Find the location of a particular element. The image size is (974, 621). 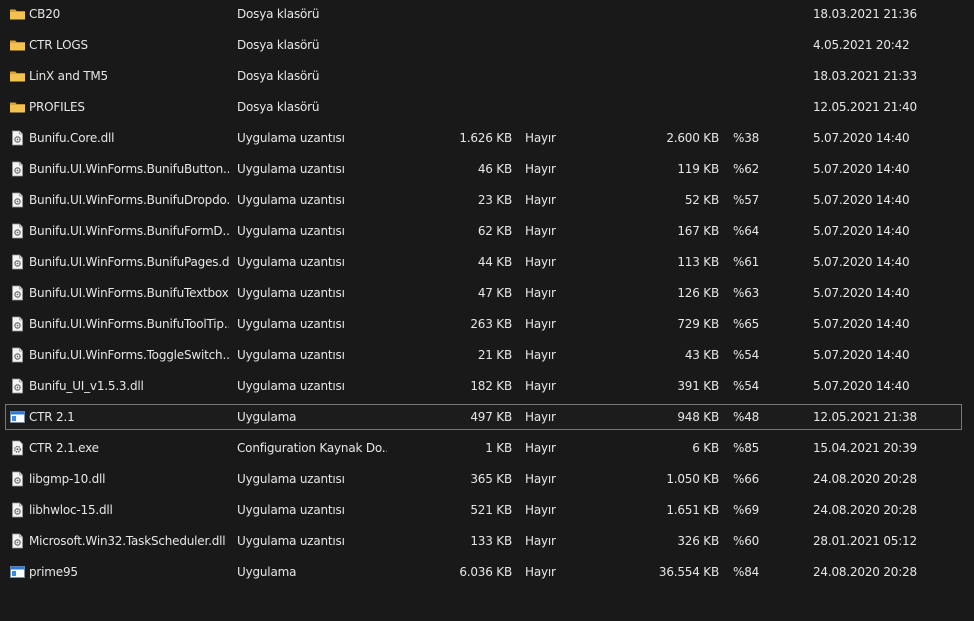

file-row: CTR LOGS Dosya klasörü 4.05.2021 20:42 is located at coordinates (483, 45).